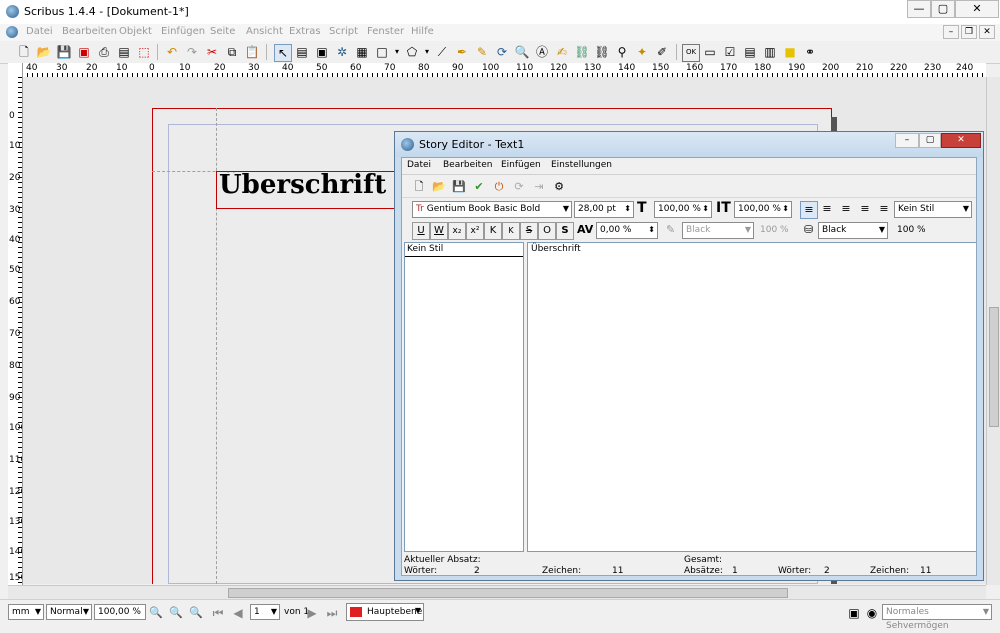  What do you see at coordinates (302, 52) in the screenshot?
I see `text-frame-icon: ▤` at bounding box center [302, 52].